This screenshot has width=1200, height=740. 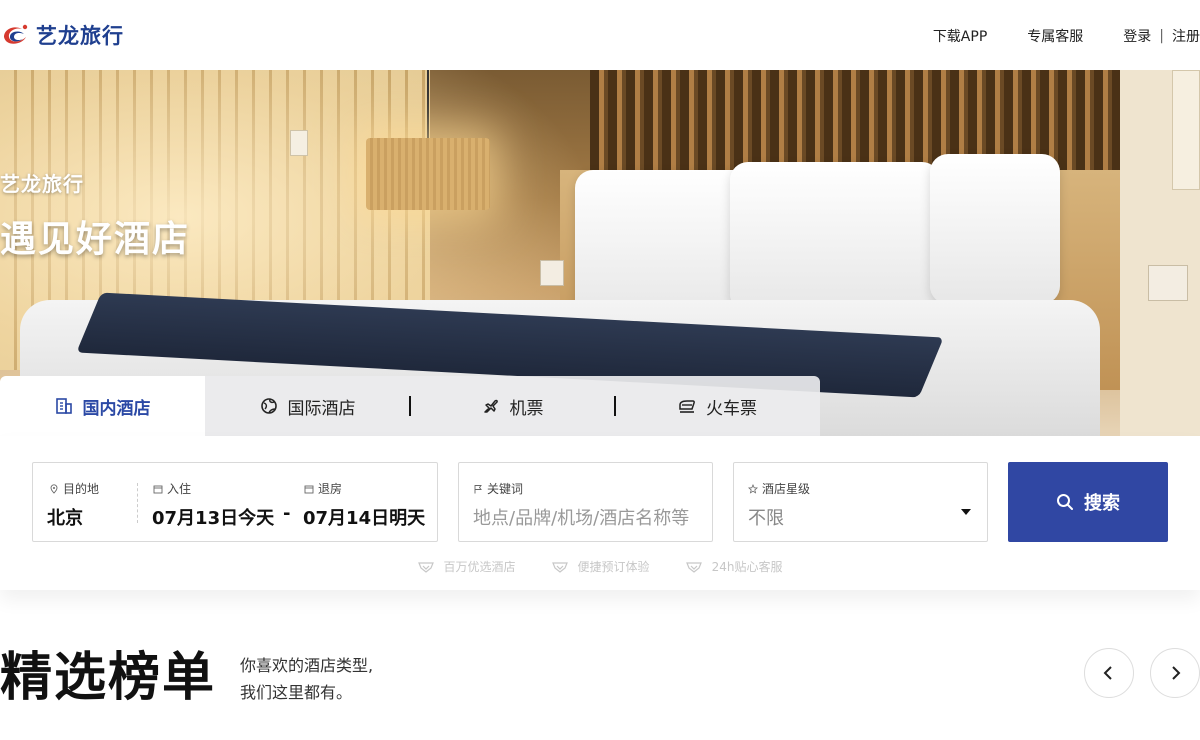 I want to click on download-app-link: 下载APP, so click(x=960, y=36).